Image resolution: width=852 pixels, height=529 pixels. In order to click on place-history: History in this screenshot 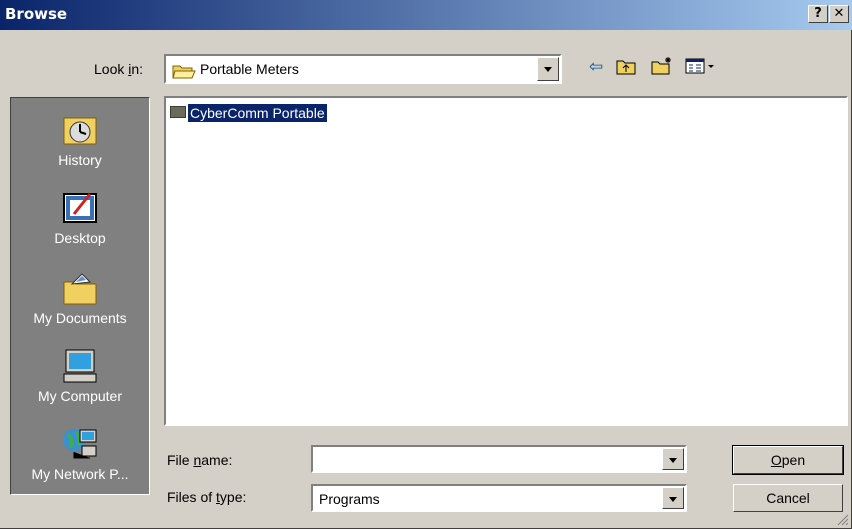, I will do `click(80, 140)`.